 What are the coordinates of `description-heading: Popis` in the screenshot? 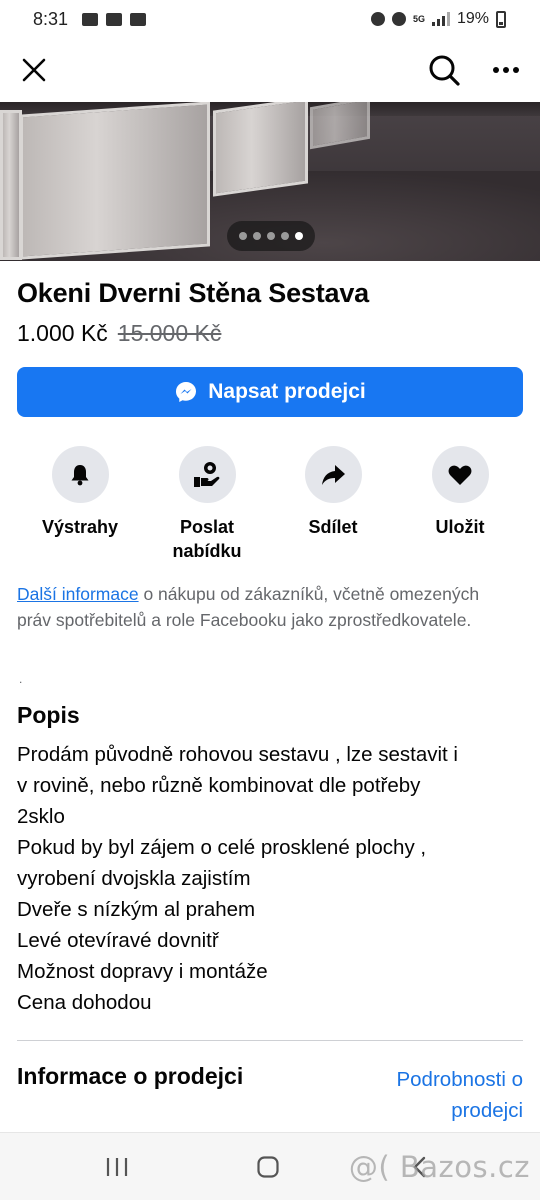 It's located at (48, 715).